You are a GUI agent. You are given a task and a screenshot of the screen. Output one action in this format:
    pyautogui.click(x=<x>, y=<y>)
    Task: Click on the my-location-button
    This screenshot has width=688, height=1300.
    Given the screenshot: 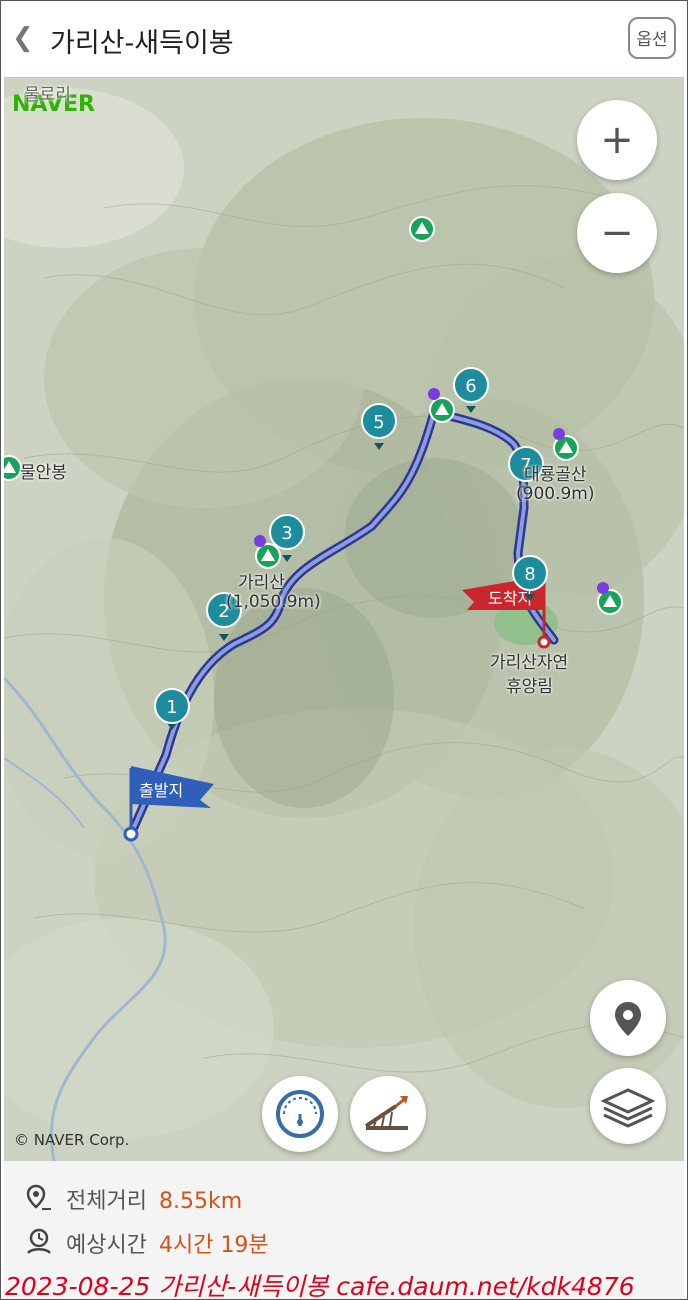 What is the action you would take?
    pyautogui.click(x=628, y=1018)
    